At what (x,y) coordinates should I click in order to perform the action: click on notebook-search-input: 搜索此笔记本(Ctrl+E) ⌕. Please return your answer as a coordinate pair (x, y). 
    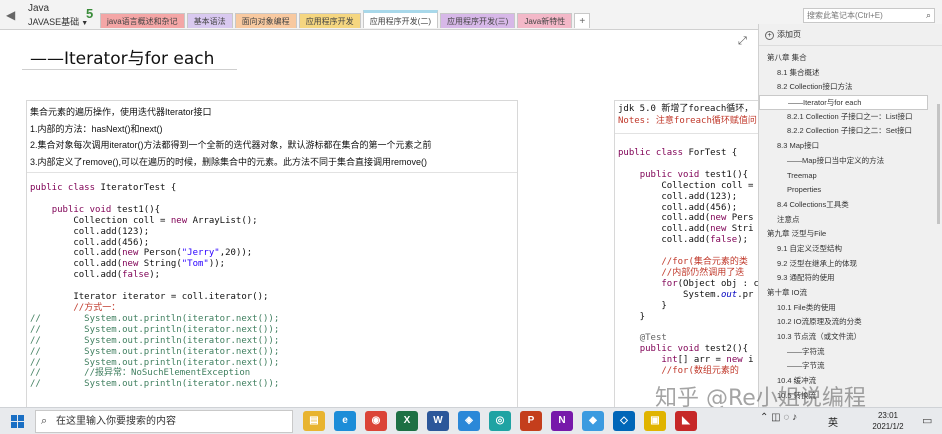
    Looking at the image, I should click on (869, 15).